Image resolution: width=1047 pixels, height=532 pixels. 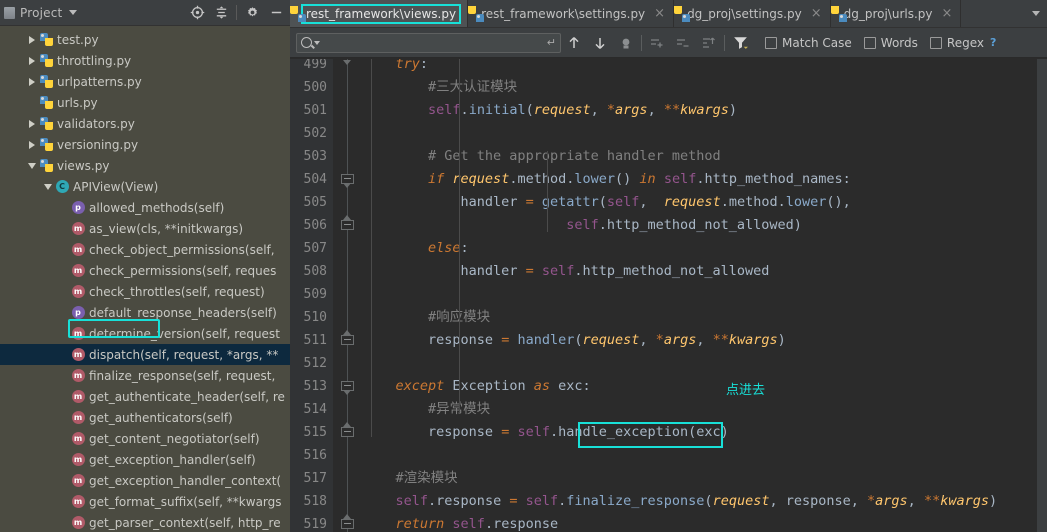 I want to click on regex-box, so click(x=935, y=42).